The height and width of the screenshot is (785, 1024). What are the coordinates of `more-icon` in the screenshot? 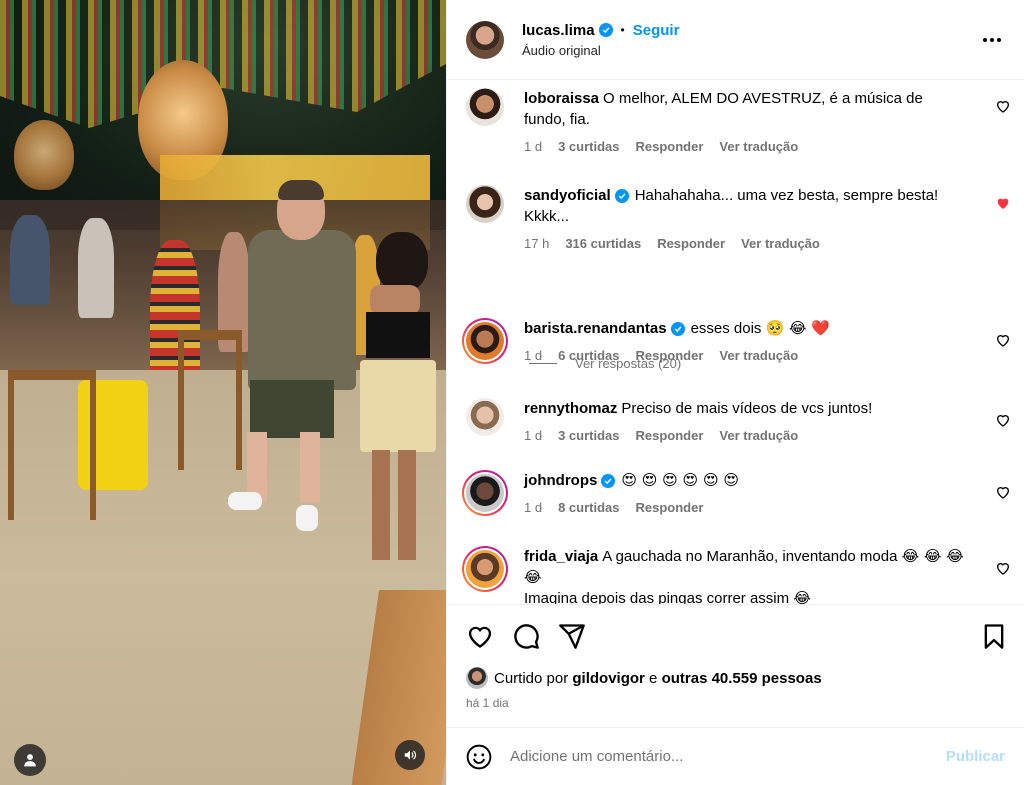 It's located at (992, 40).